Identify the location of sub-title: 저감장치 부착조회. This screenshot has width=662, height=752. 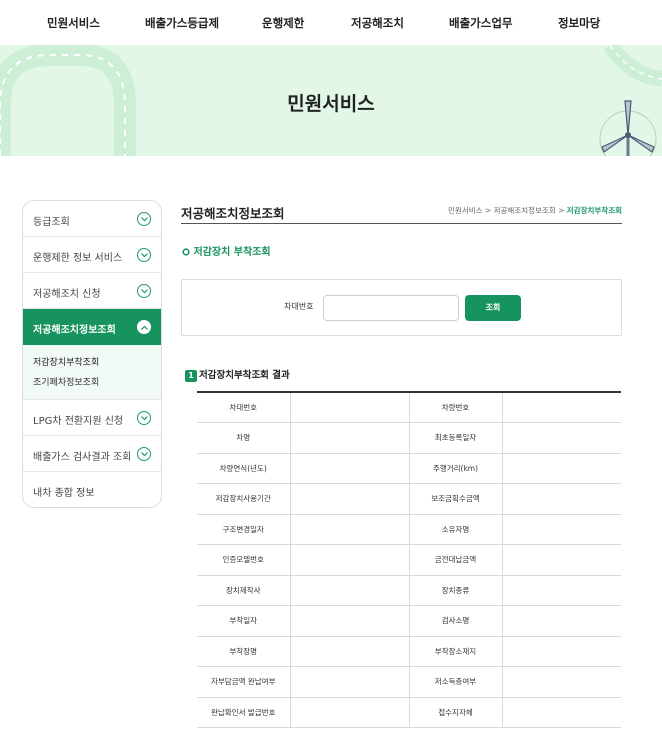
(226, 250).